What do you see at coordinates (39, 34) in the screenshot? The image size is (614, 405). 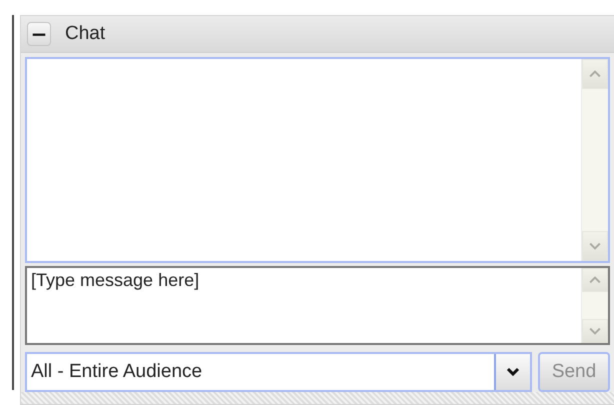 I see `collapse-button: −` at bounding box center [39, 34].